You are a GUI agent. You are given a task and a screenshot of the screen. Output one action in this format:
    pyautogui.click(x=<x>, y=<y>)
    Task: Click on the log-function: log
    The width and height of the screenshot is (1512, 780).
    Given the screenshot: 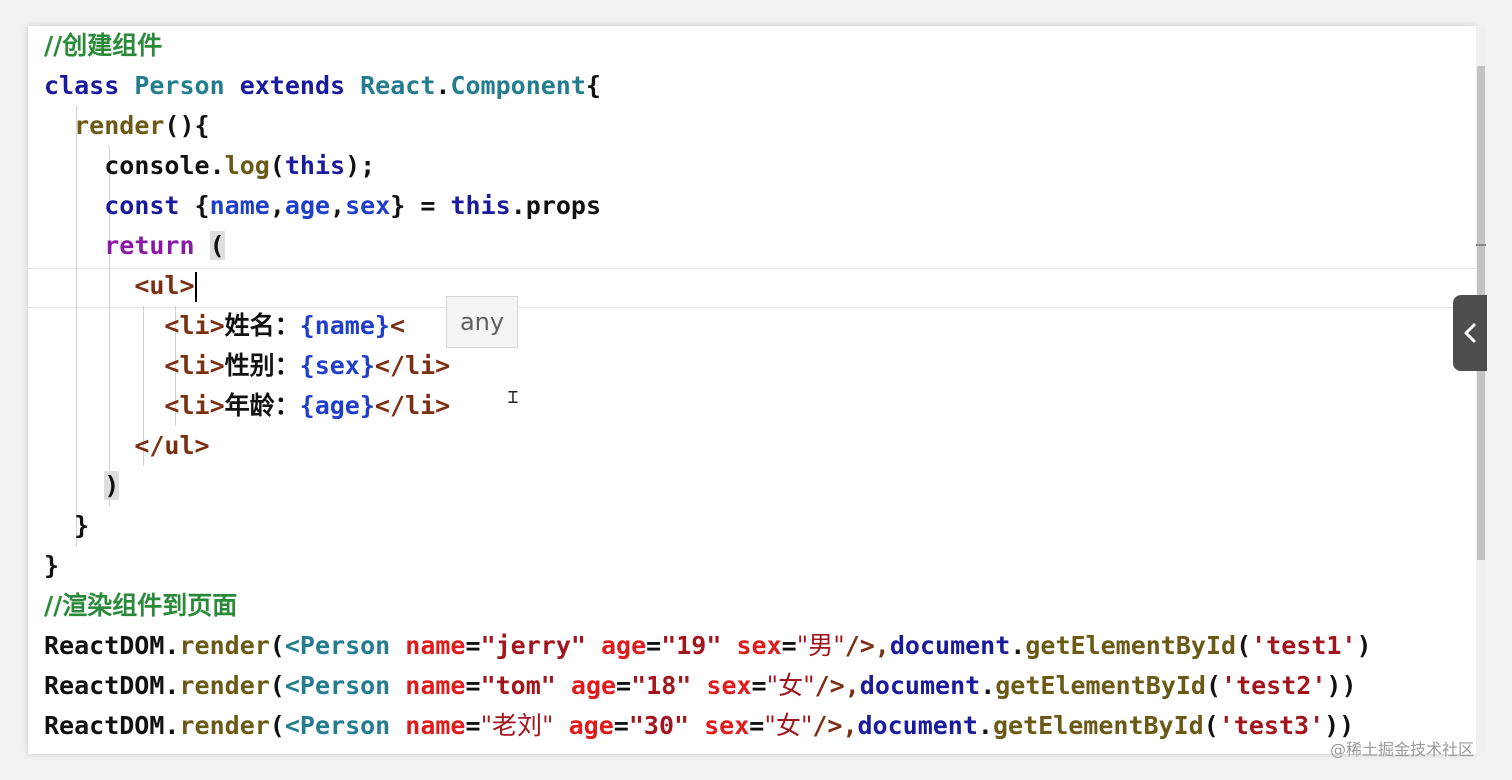 What is the action you would take?
    pyautogui.click(x=247, y=165)
    